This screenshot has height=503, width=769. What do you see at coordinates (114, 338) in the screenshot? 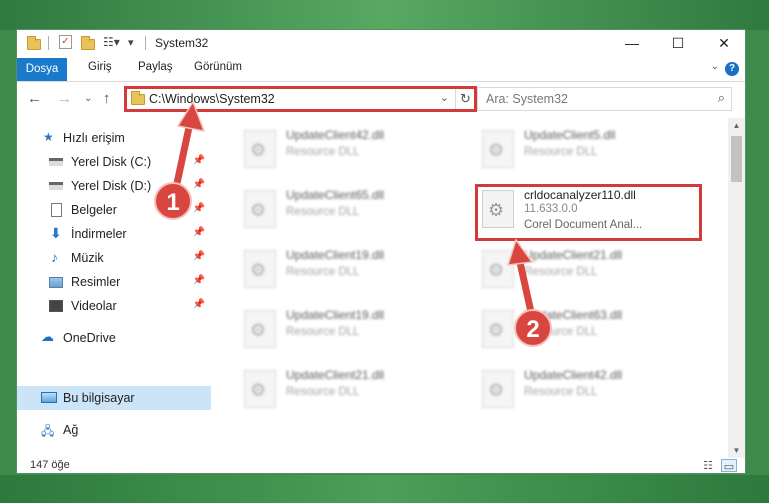
I see `sidebar-item-onedrive: ☁ OneDrive` at bounding box center [114, 338].